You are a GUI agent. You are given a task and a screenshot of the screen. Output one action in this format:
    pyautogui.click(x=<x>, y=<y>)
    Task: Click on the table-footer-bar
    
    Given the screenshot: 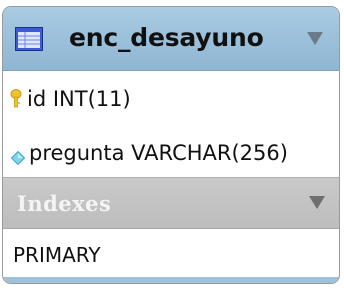 What is the action you would take?
    pyautogui.click(x=171, y=280)
    